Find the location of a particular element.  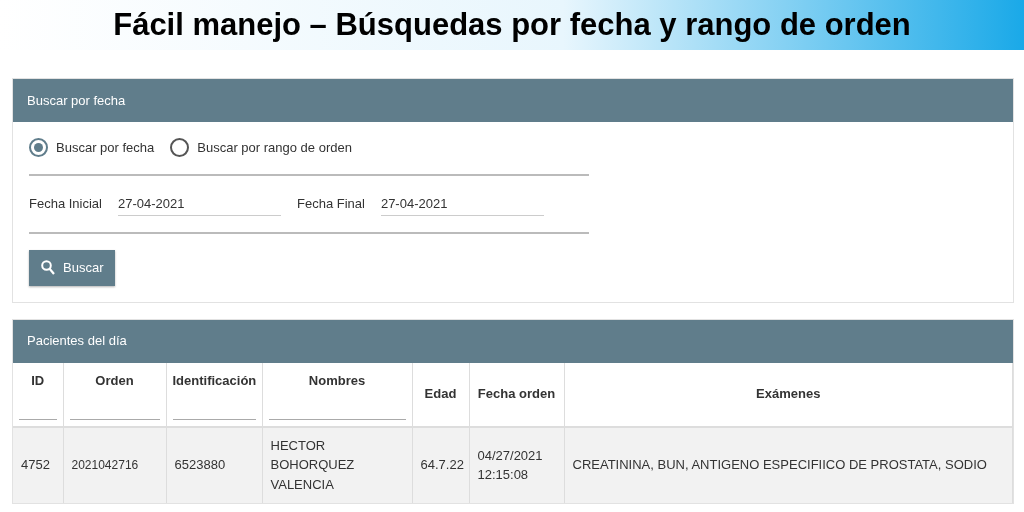

table-cell: 2021042716 is located at coordinates (105, 465).